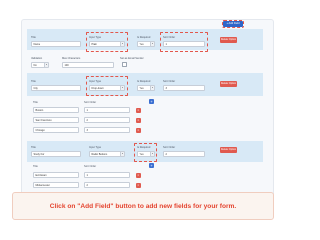 The image size is (320, 240). What do you see at coordinates (107, 88) in the screenshot?
I see `input-type-select: Drop-down ▾` at bounding box center [107, 88].